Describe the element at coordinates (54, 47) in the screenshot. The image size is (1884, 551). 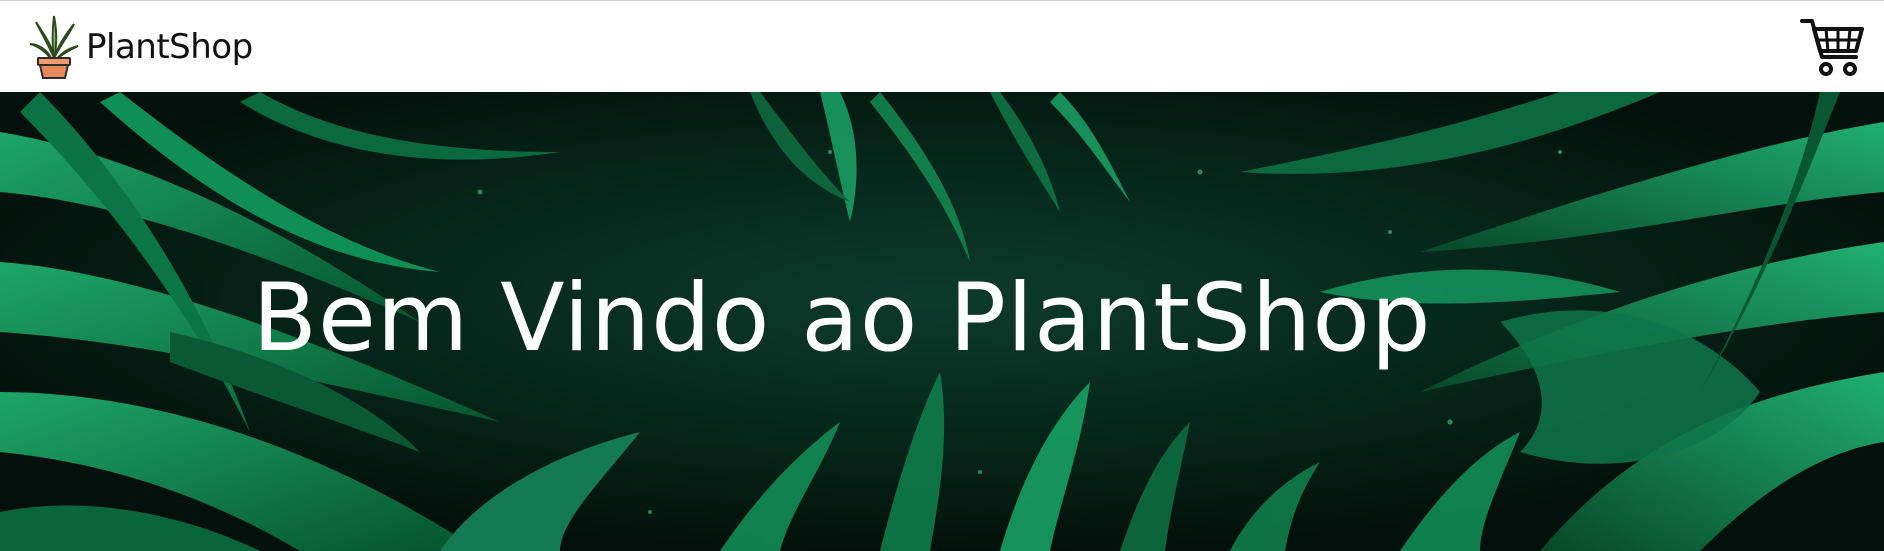
I see `potted-plant-icon` at that location.